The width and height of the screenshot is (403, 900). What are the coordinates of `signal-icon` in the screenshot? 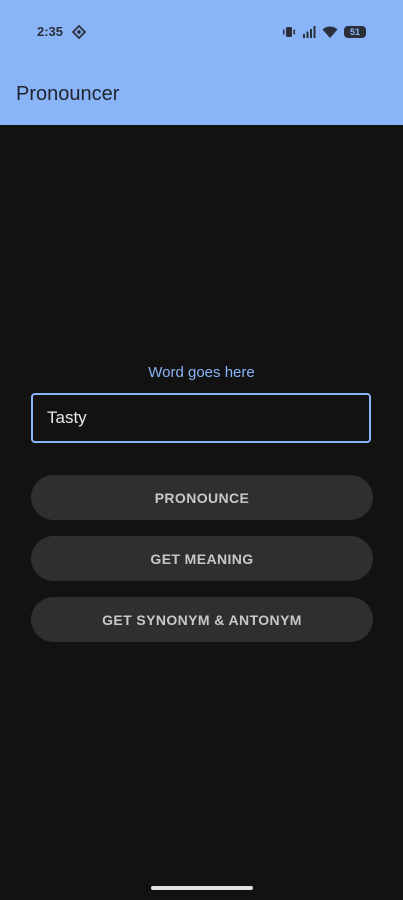 It's located at (309, 32).